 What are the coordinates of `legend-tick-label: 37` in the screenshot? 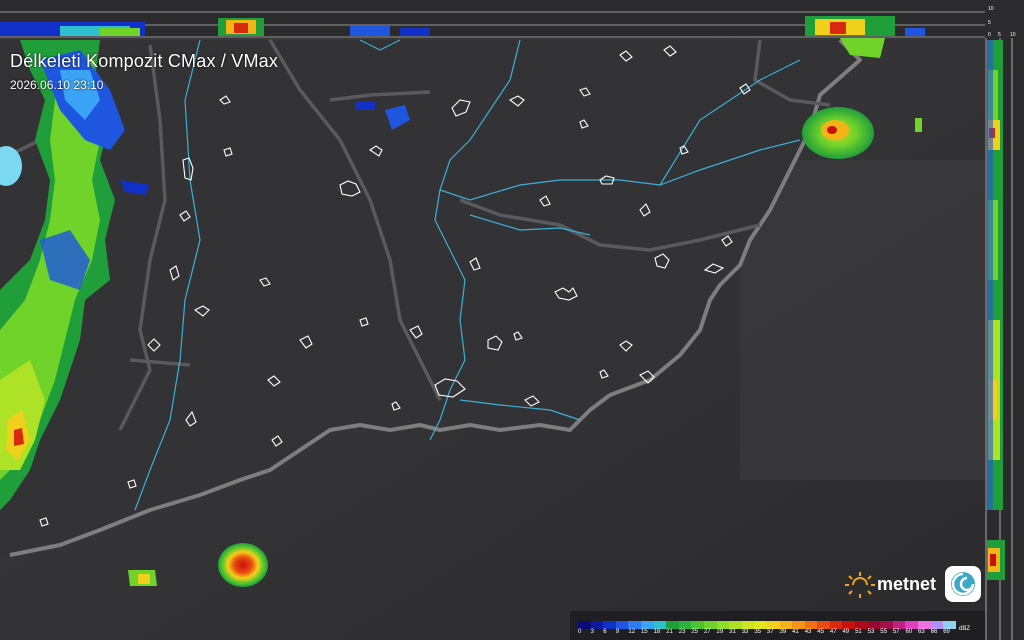 It's located at (770, 632).